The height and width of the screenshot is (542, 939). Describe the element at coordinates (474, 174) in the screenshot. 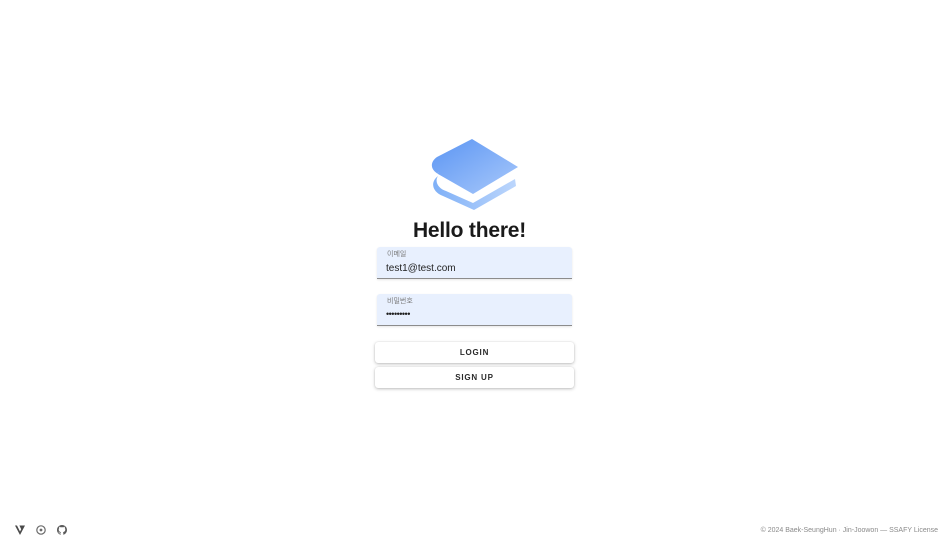

I see `book-icon` at that location.